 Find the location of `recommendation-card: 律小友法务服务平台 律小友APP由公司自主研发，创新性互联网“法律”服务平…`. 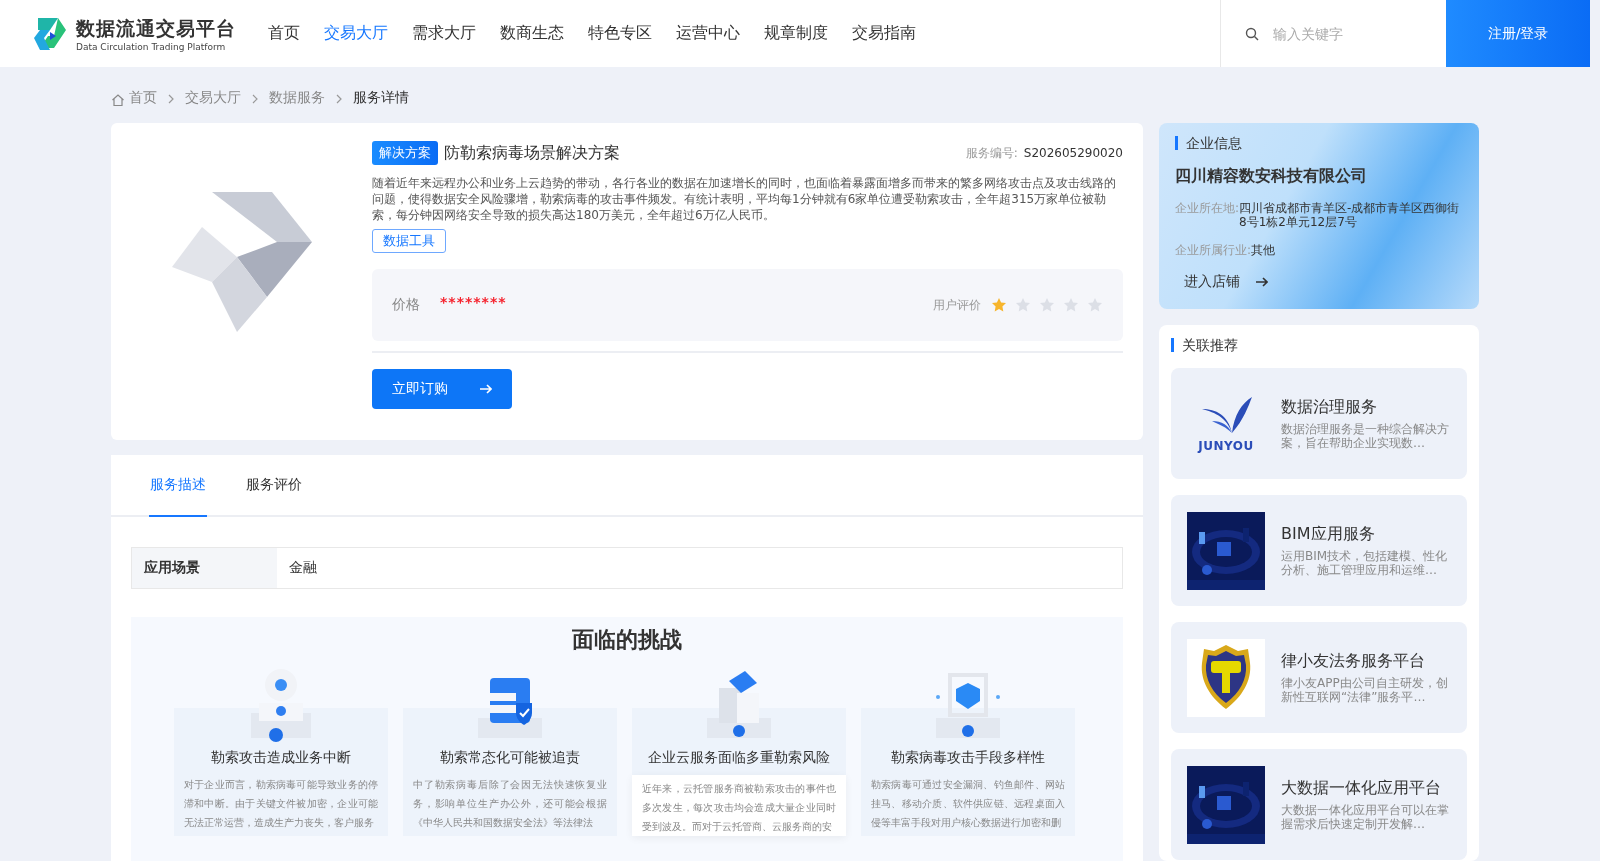

recommendation-card: 律小友法务服务平台 律小友APP由公司自主研发，创新性互联网“法律”服务平… is located at coordinates (1319, 677).